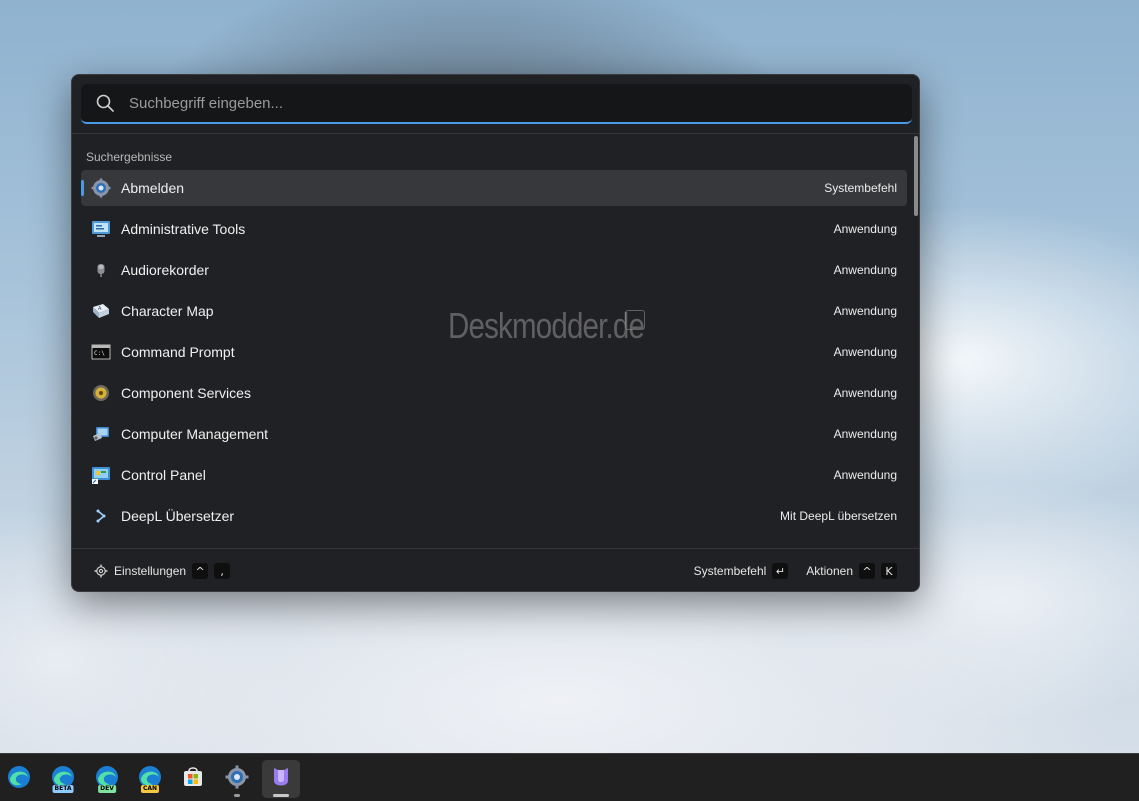 The height and width of the screenshot is (801, 1139). I want to click on result-label: DeepL Übersetzer, so click(178, 516).